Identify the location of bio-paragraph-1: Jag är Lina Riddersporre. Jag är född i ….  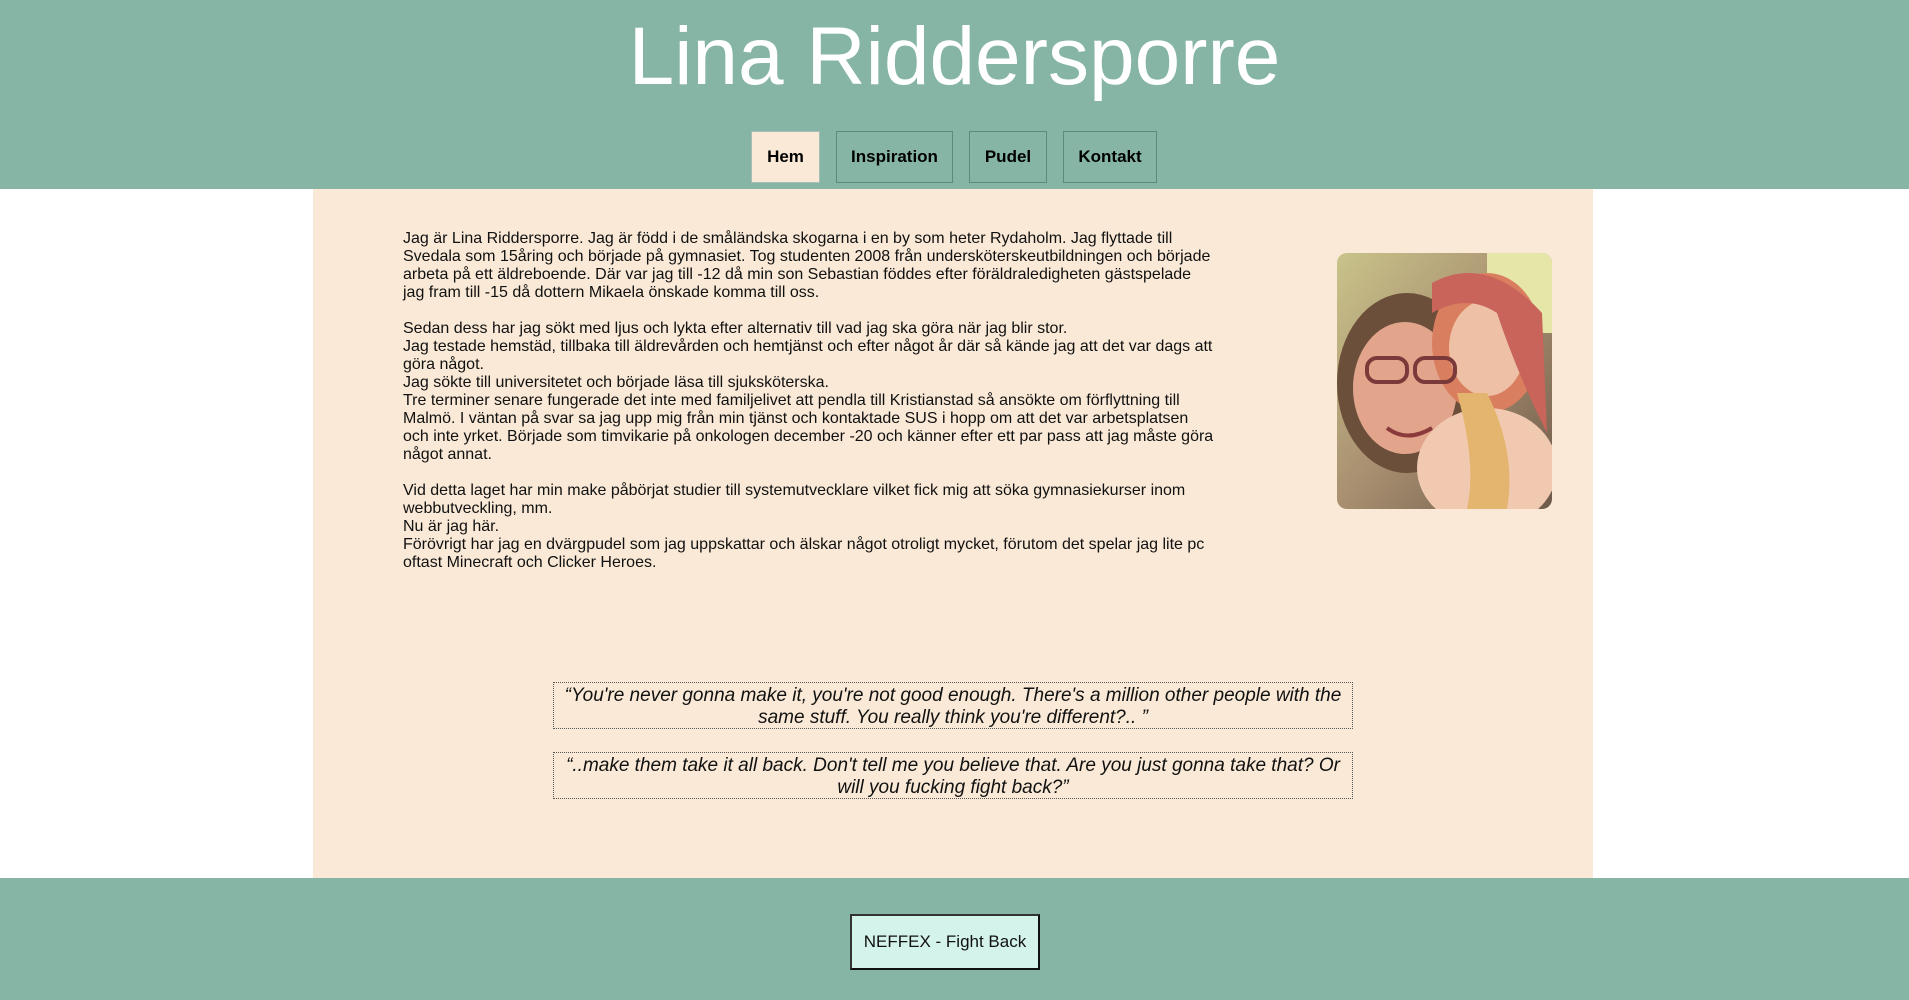
(807, 265).